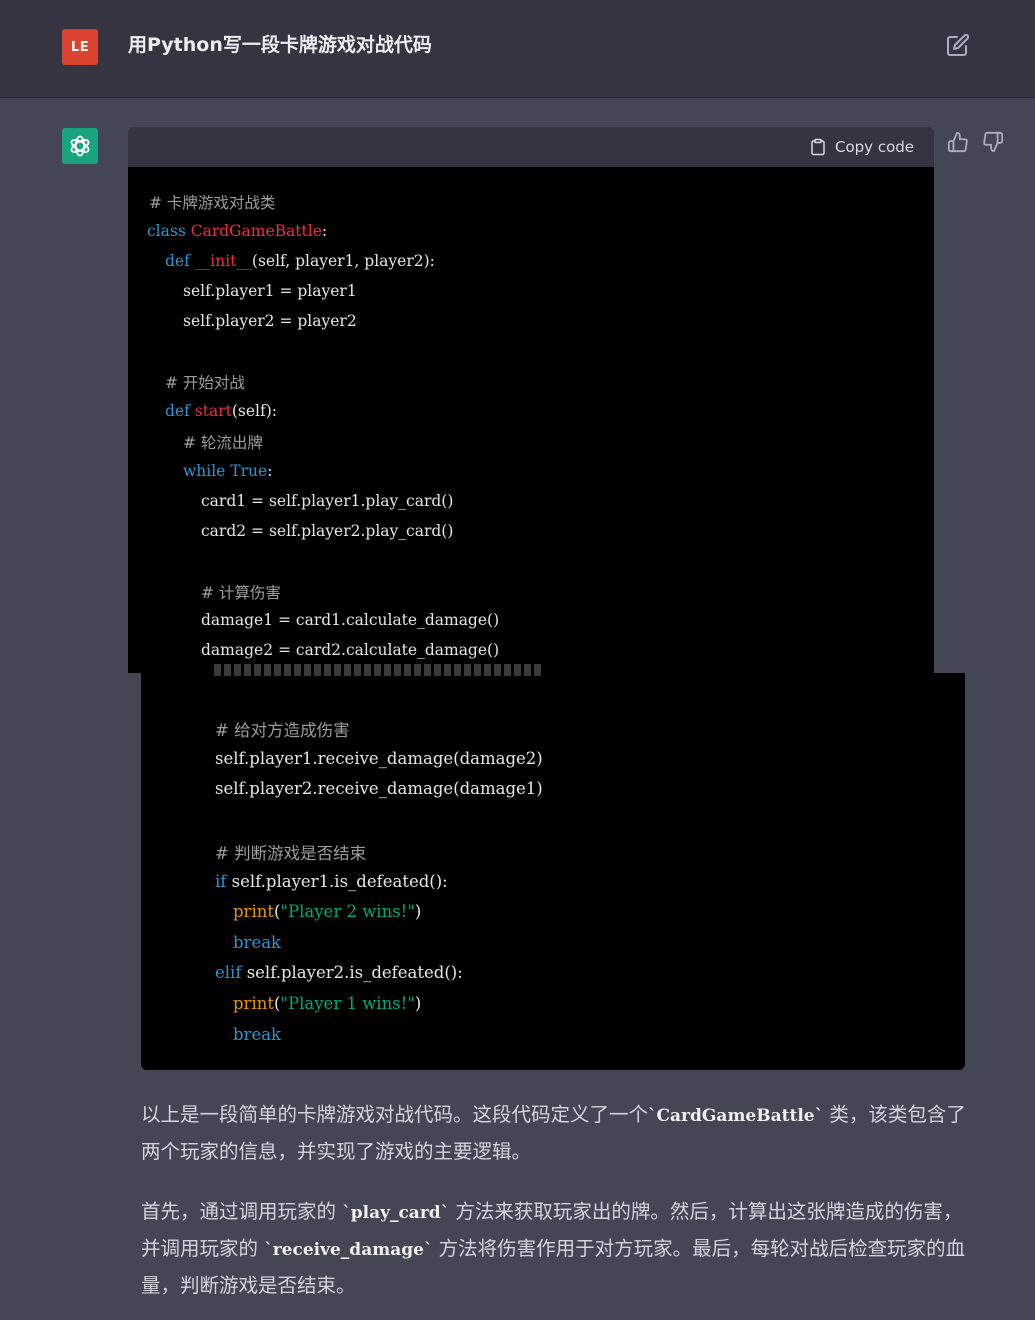 This screenshot has height=1320, width=1035. What do you see at coordinates (348, 1250) in the screenshot?
I see `inline-code: `receive_damage`` at bounding box center [348, 1250].